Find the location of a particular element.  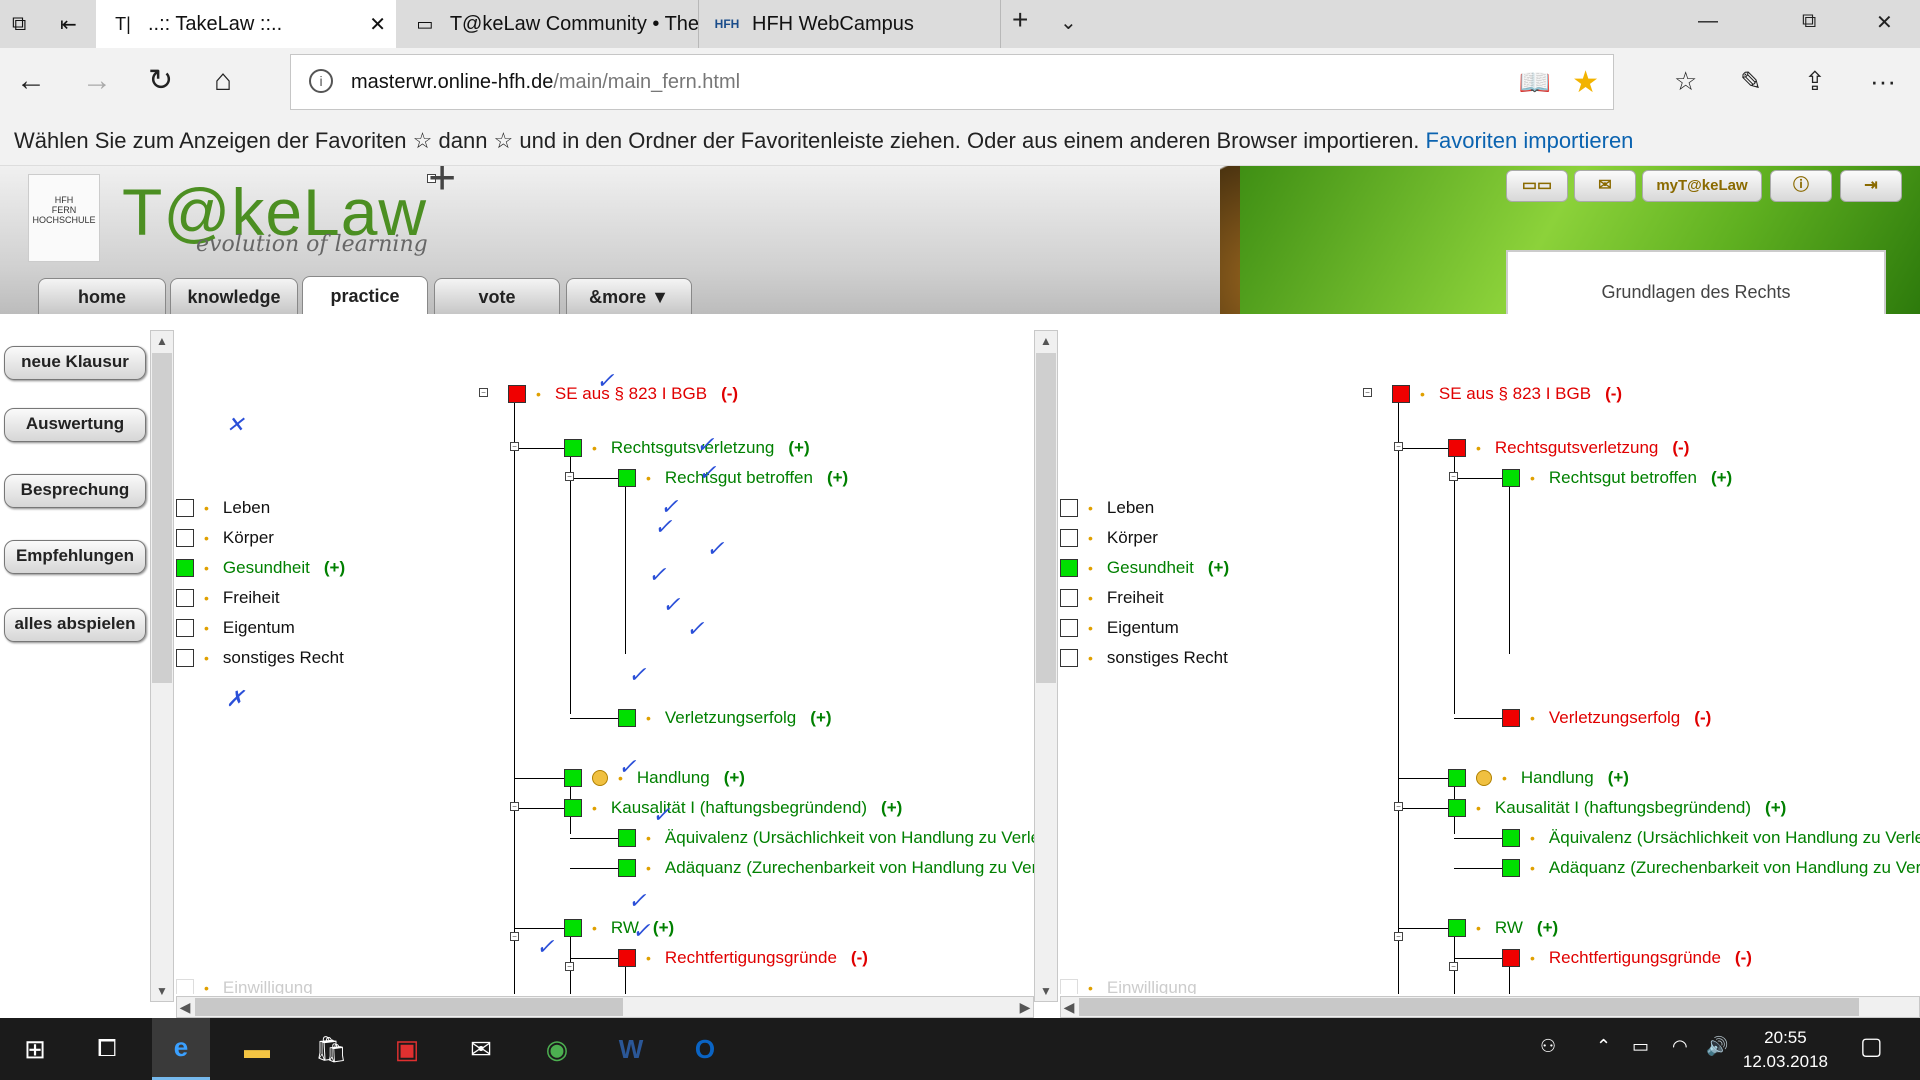

refresh-icon: ↻ is located at coordinates (160, 81).